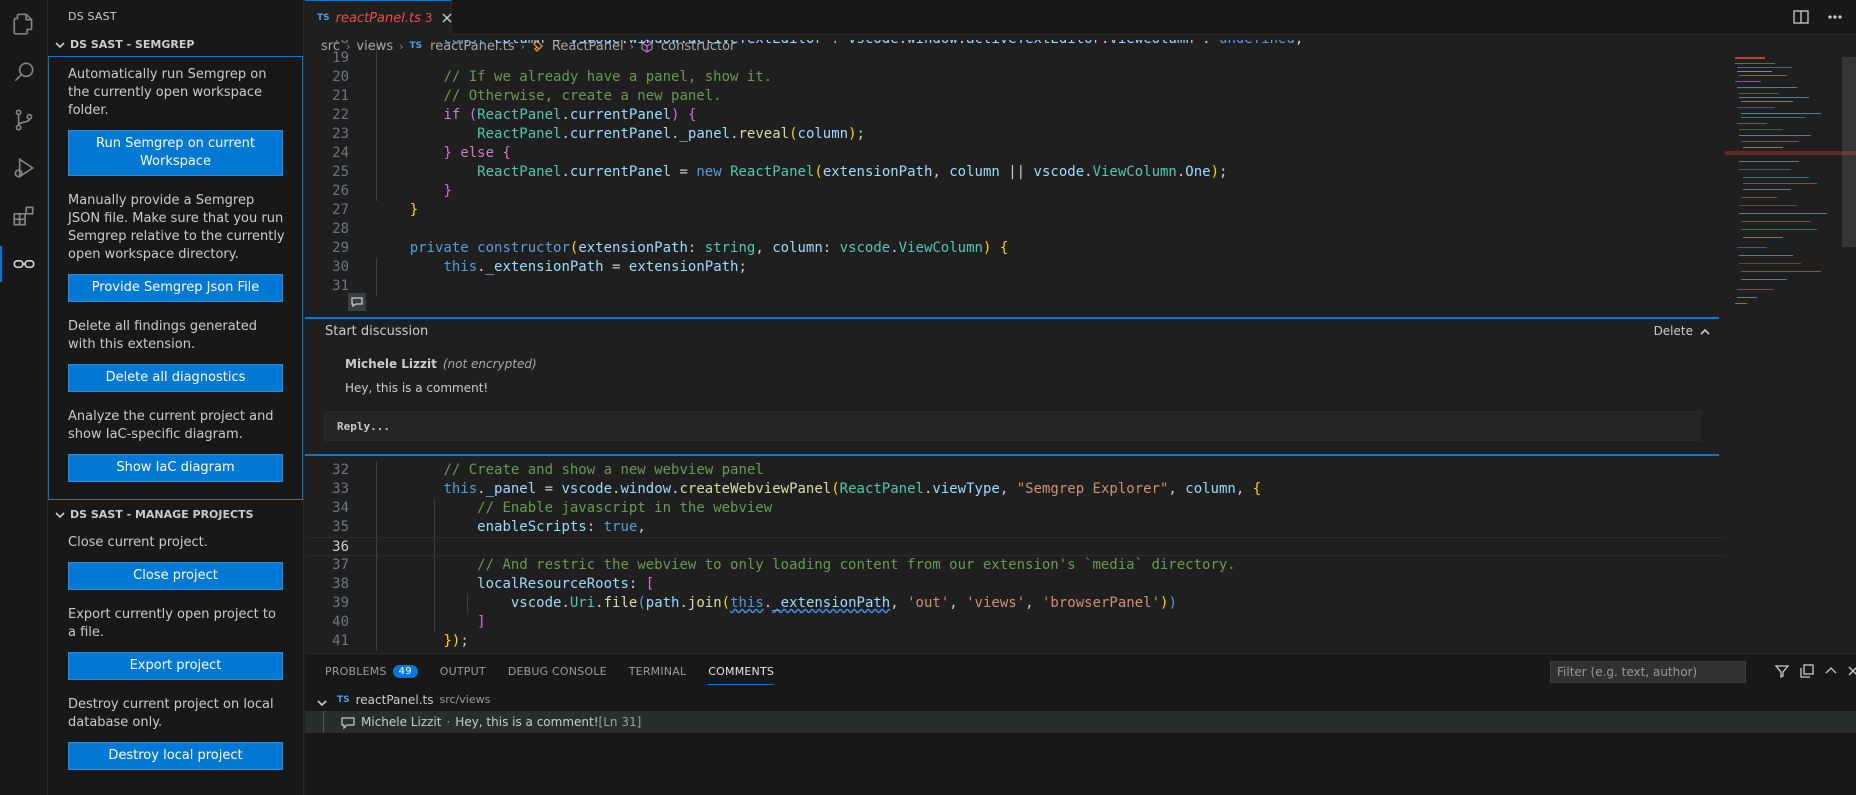 The width and height of the screenshot is (1856, 795). Describe the element at coordinates (465, 699) in the screenshot. I see `comments-file-path: src/views` at that location.